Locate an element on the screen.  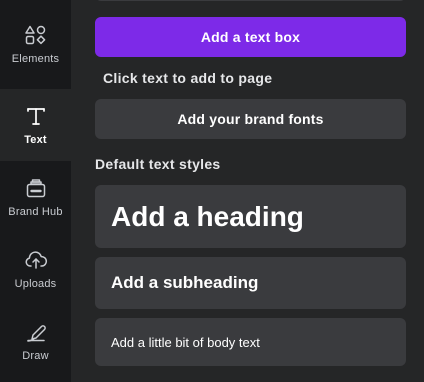
add-body-text-button: Add a little bit of body text is located at coordinates (250, 342).